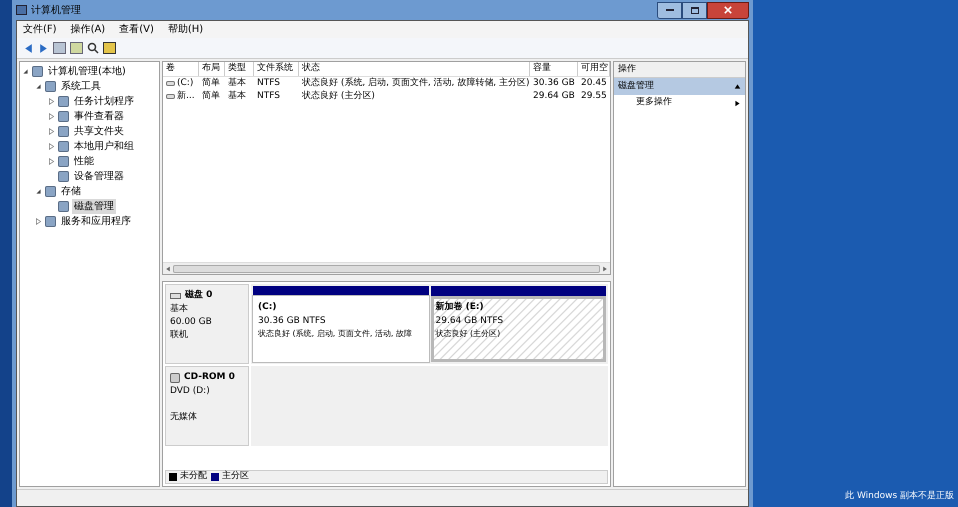 The image size is (958, 507). Describe the element at coordinates (338, 96) in the screenshot. I see `table-cell-text: 状态良好 (主分区)` at that location.